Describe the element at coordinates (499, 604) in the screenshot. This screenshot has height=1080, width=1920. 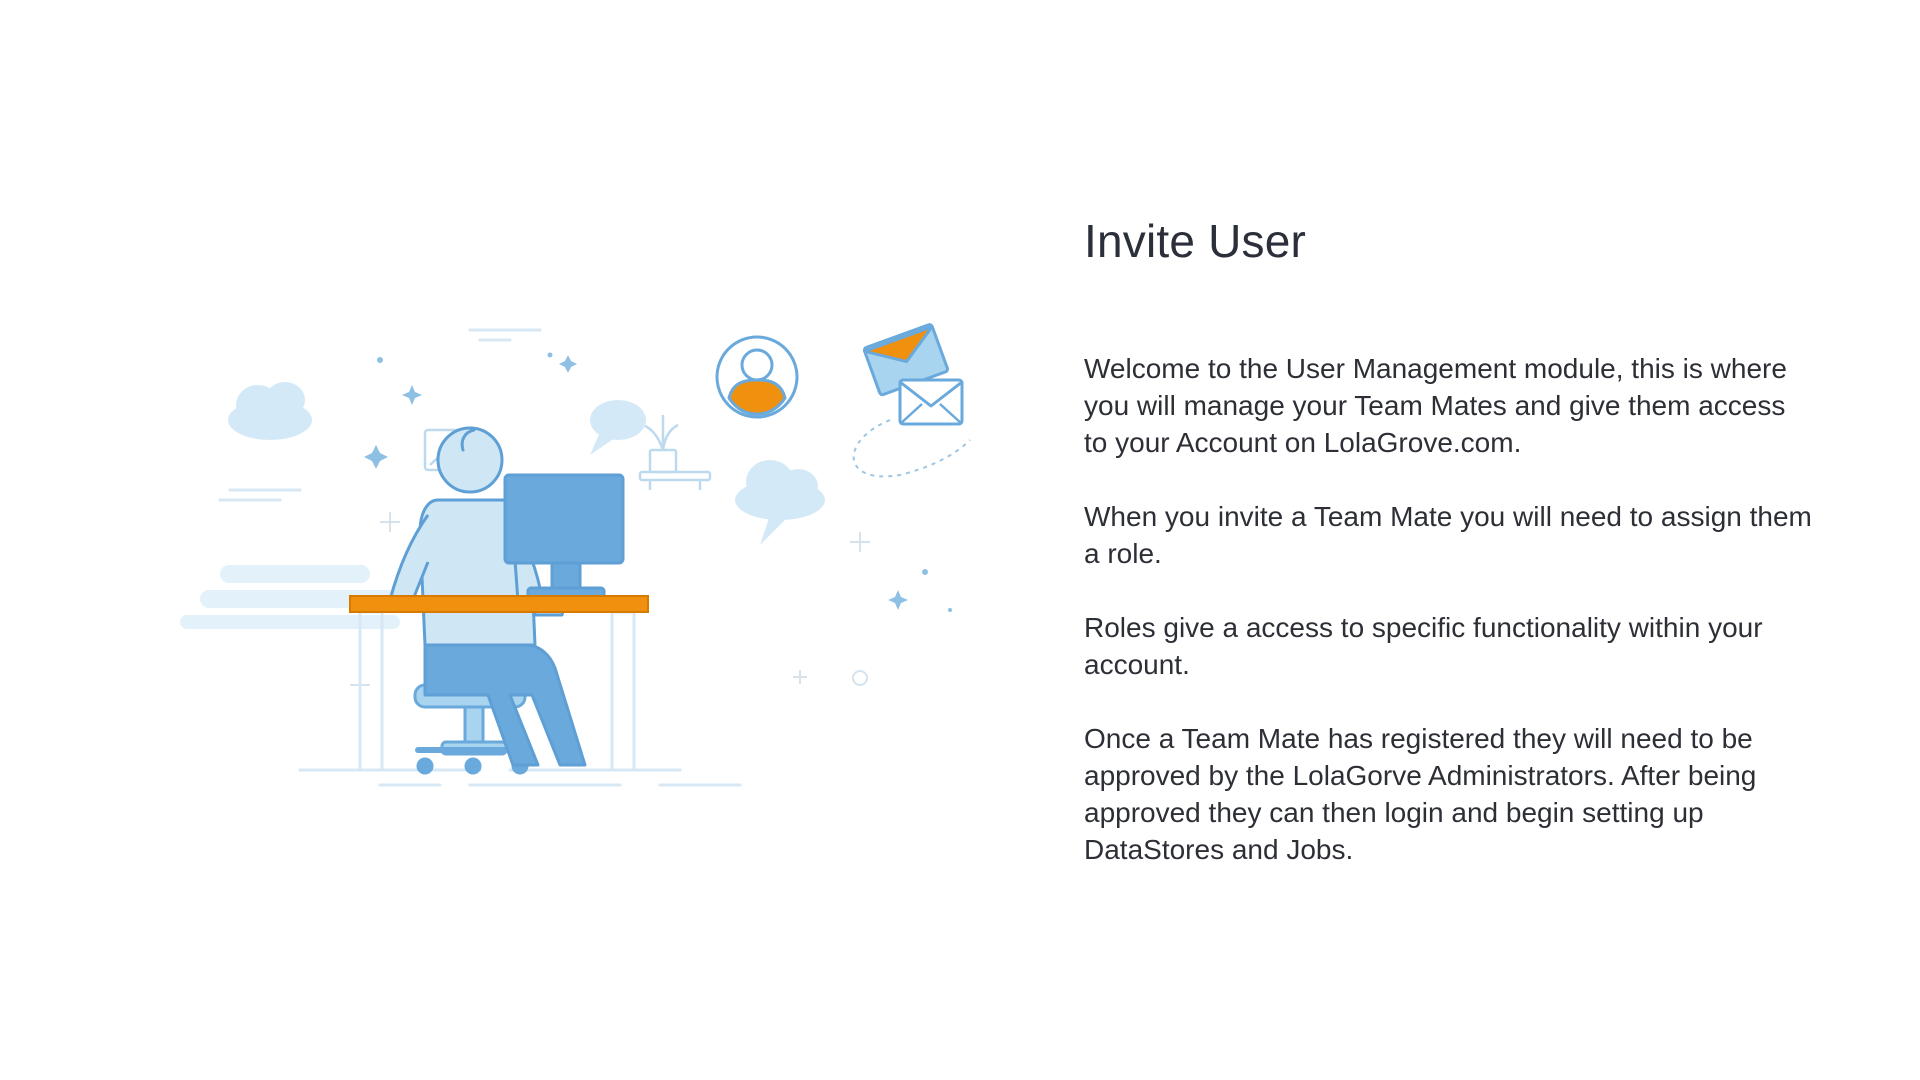
I see `desk` at that location.